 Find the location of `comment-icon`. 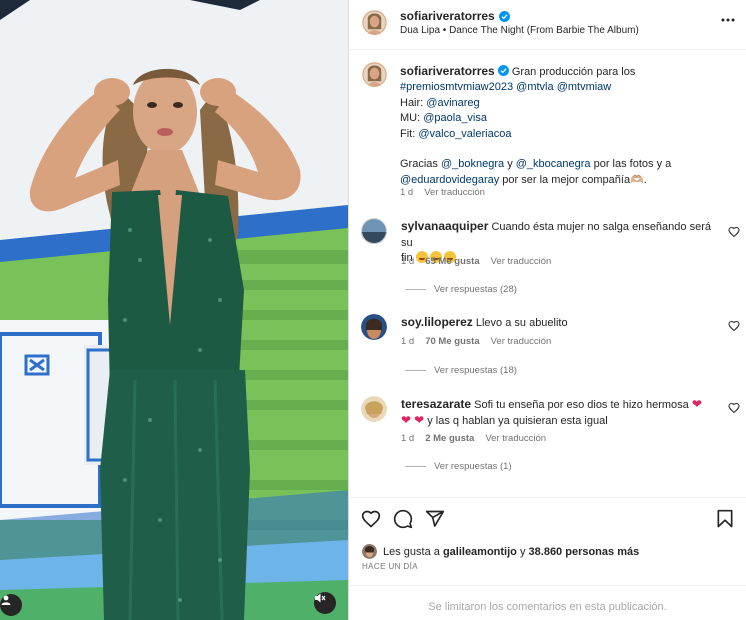

comment-icon is located at coordinates (403, 519).